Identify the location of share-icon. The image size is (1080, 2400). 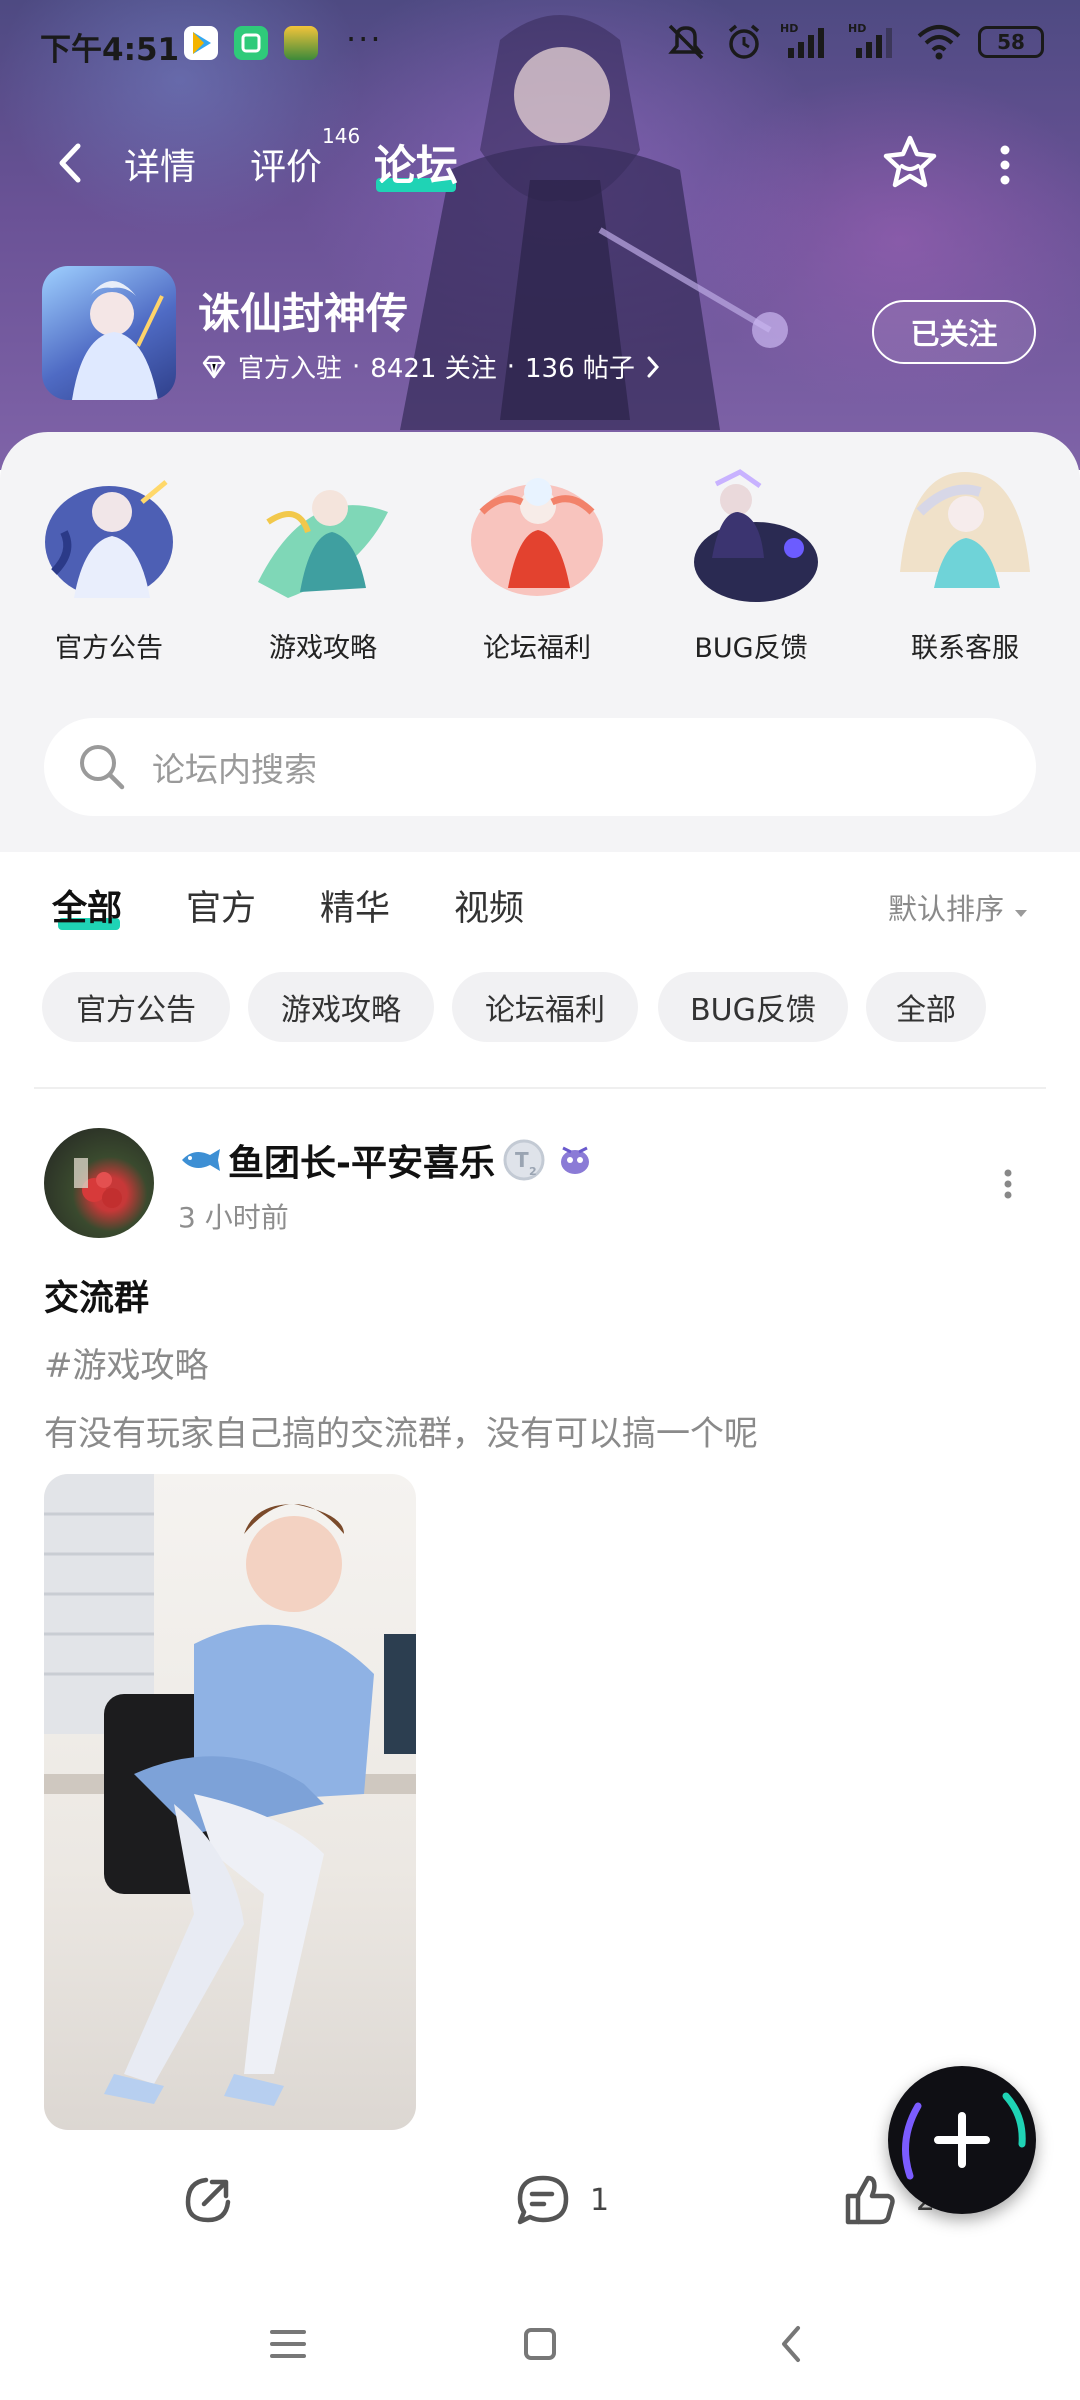
(208, 2200).